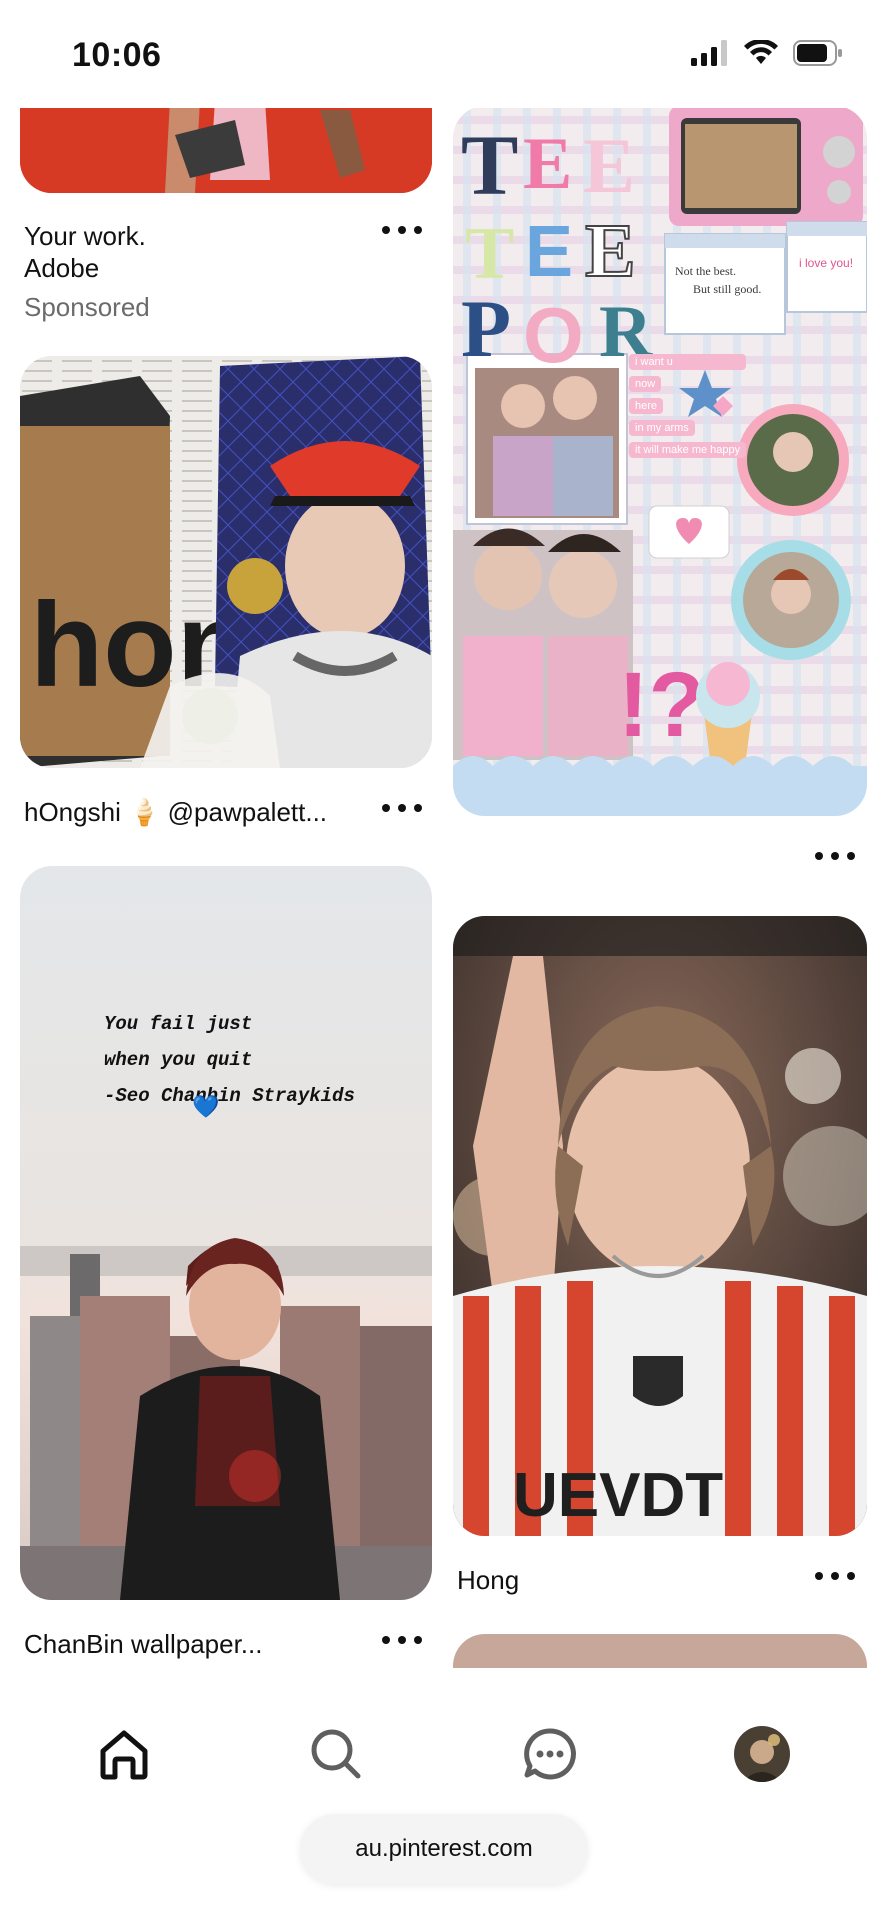 The image size is (887, 1920). I want to click on pin-partial, so click(665, 1650).